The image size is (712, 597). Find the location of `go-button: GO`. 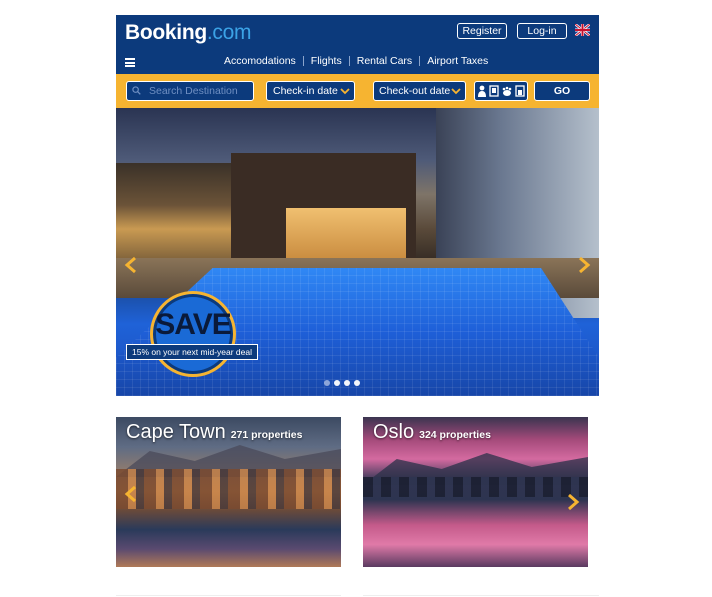

go-button: GO is located at coordinates (562, 91).